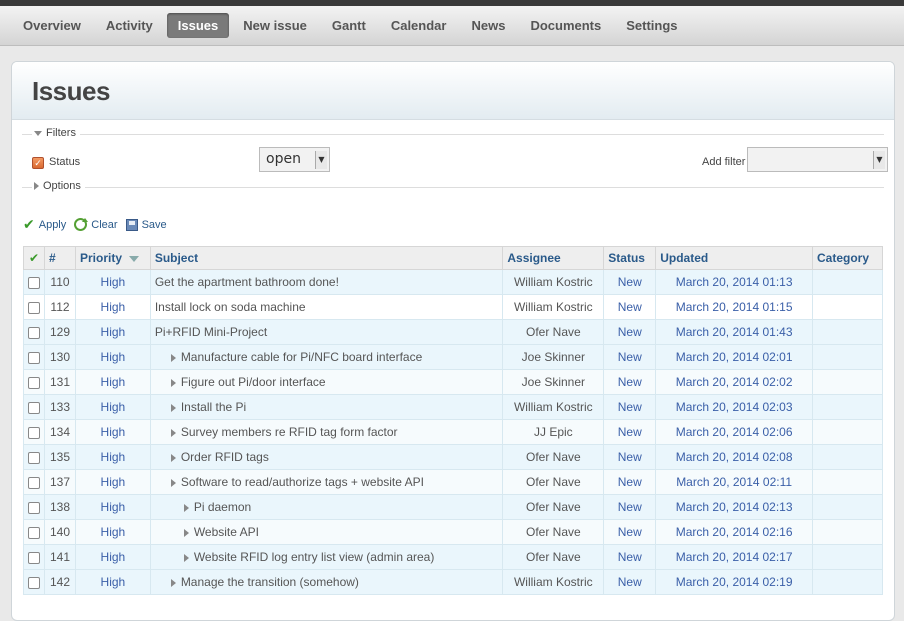 Image resolution: width=904 pixels, height=621 pixels. Describe the element at coordinates (60, 282) in the screenshot. I see `issue-id: 110` at that location.